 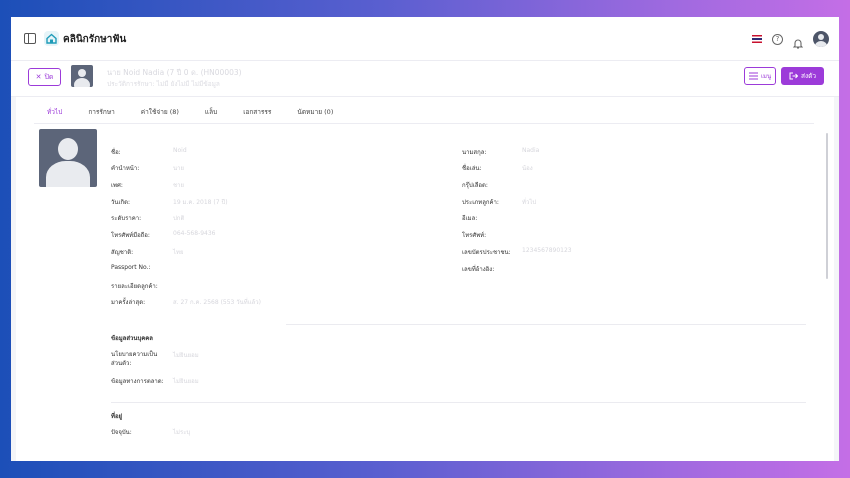 I want to click on patient-avatar, so click(x=82, y=76).